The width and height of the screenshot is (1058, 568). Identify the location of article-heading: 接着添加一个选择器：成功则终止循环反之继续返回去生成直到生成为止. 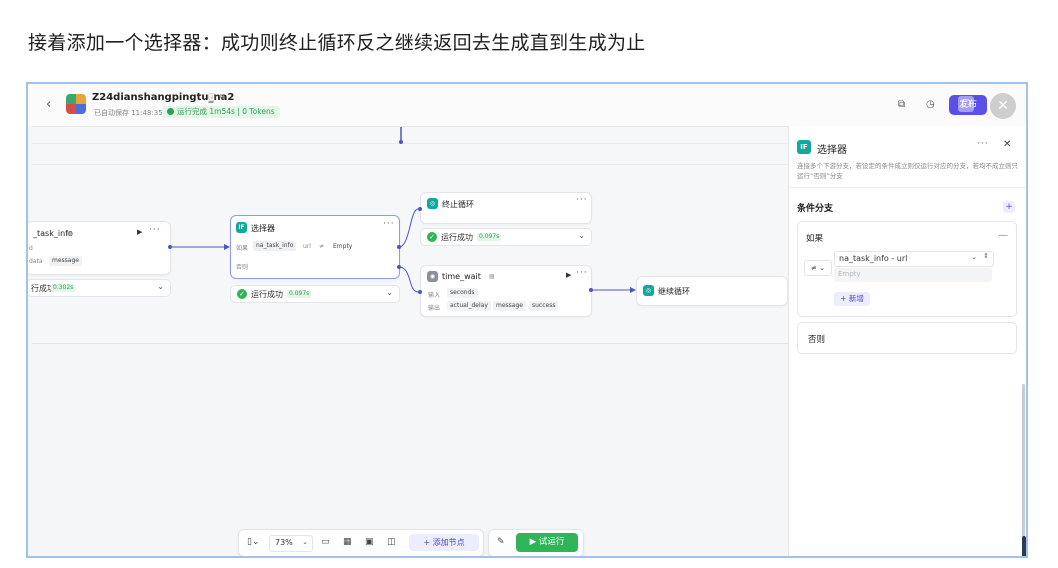
(337, 43).